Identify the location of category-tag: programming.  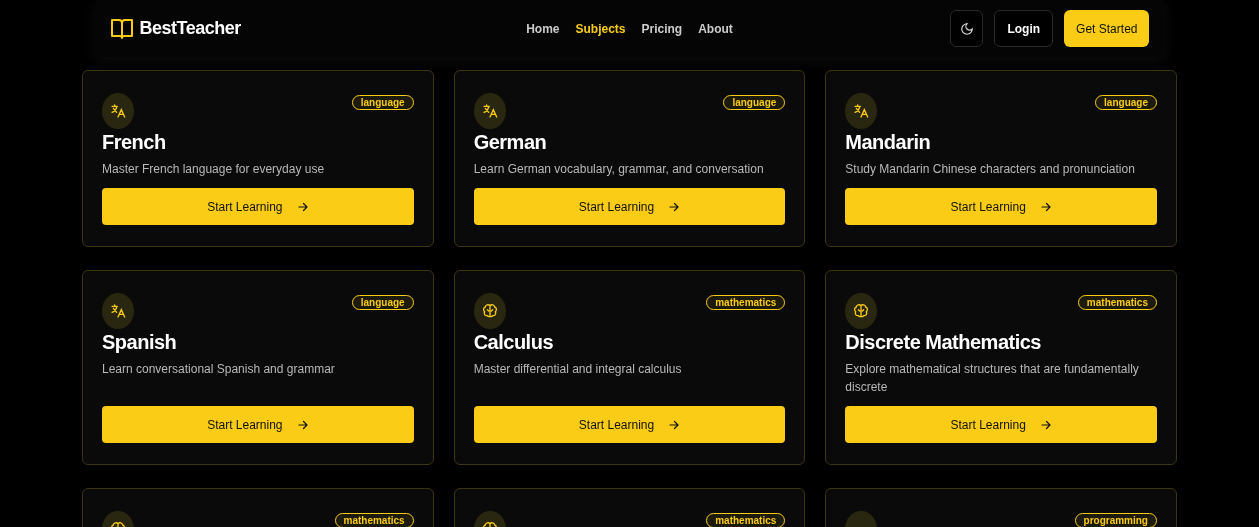
(1115, 520).